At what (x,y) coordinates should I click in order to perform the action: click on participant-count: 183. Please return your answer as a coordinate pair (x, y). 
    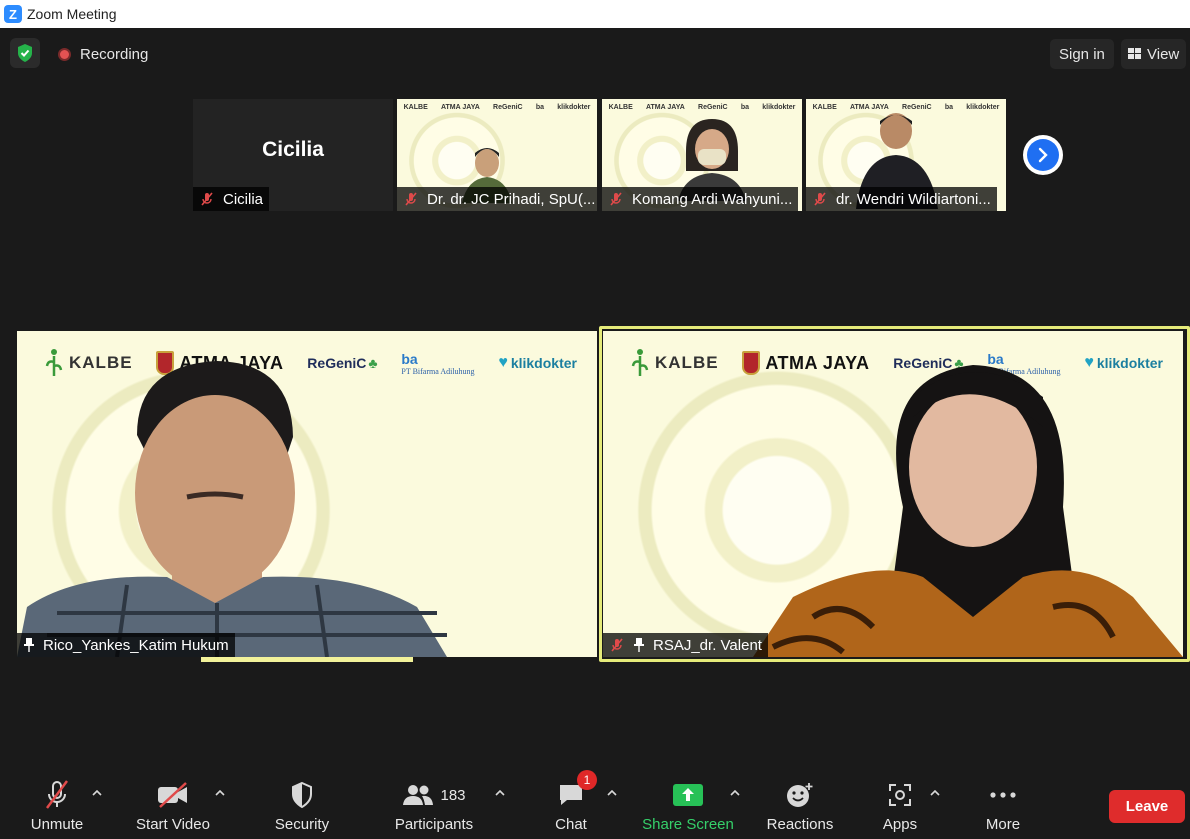
    Looking at the image, I should click on (453, 795).